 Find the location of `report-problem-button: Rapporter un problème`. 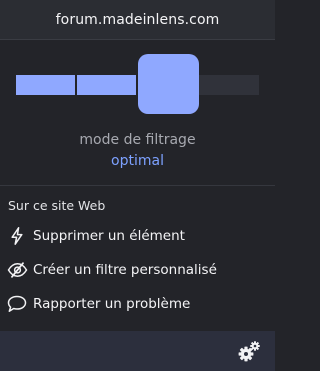

report-problem-button: Rapporter un problème is located at coordinates (137, 304).